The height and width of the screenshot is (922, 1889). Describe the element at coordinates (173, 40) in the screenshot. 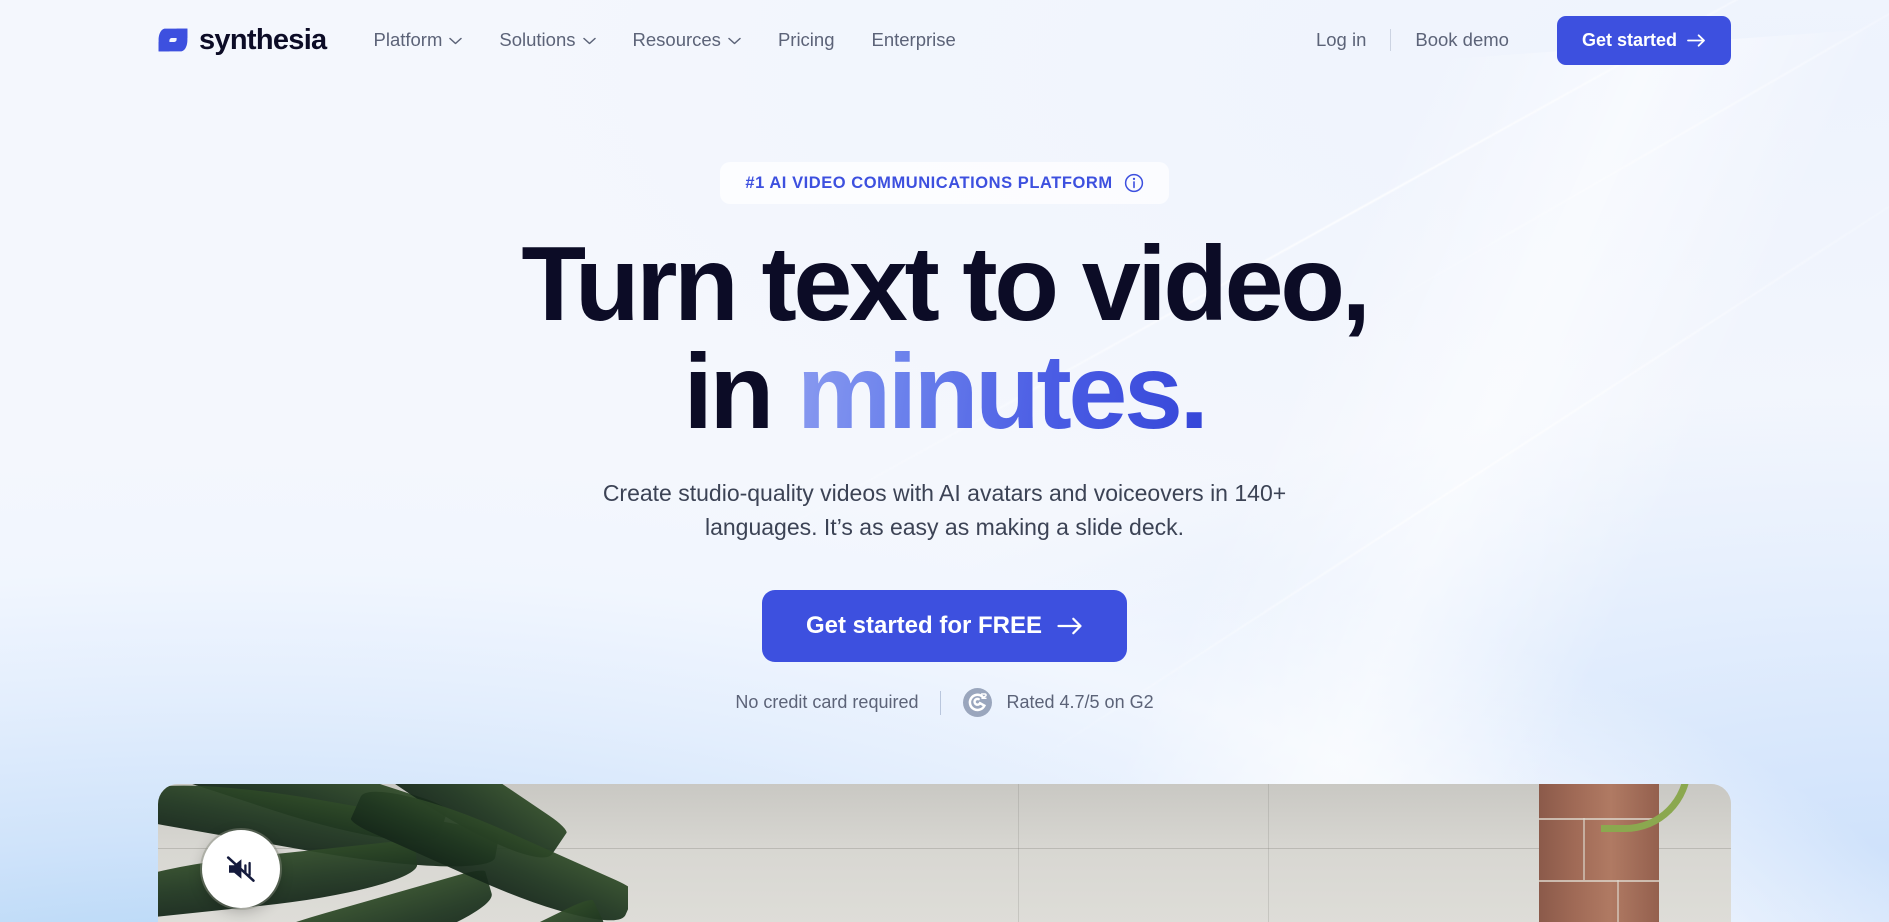

I see `synthesia-logo-icon` at that location.